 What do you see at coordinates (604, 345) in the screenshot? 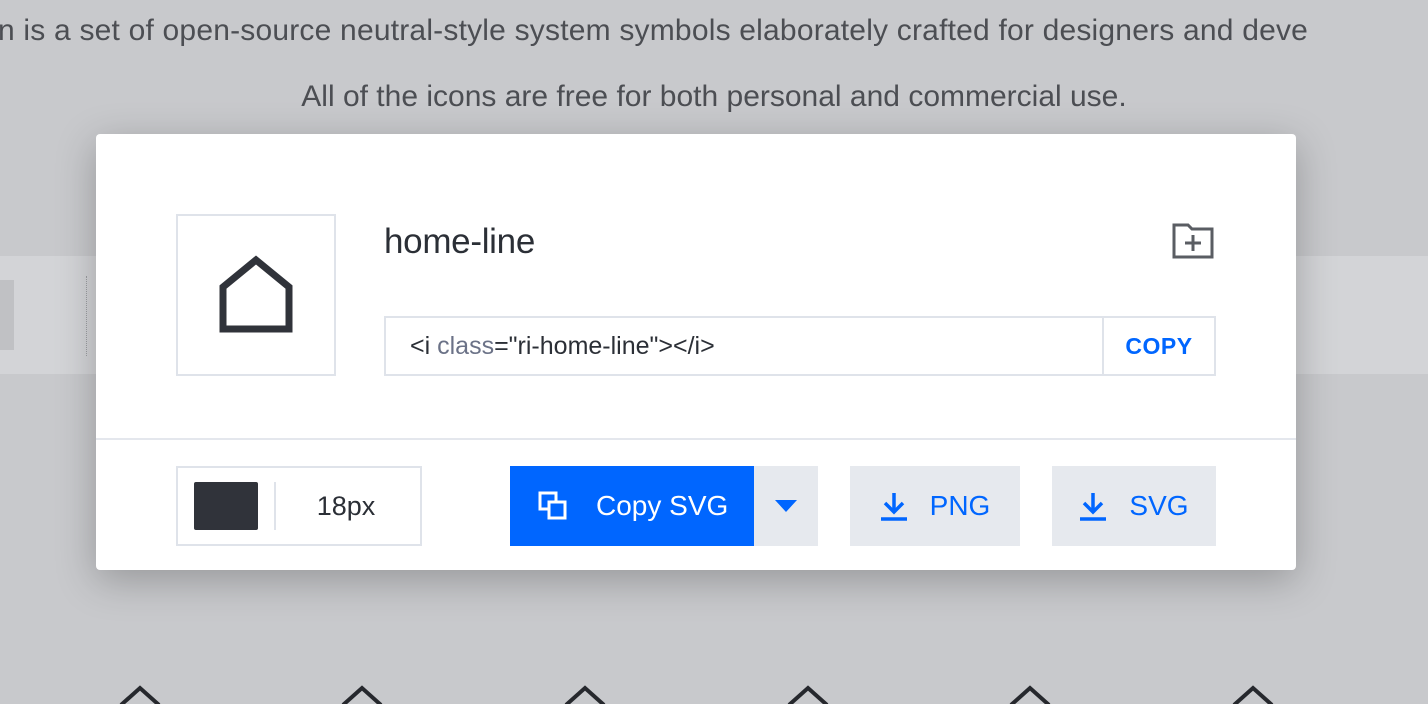
I see `code-attr-value: ="ri-home-line"></i>` at bounding box center [604, 345].